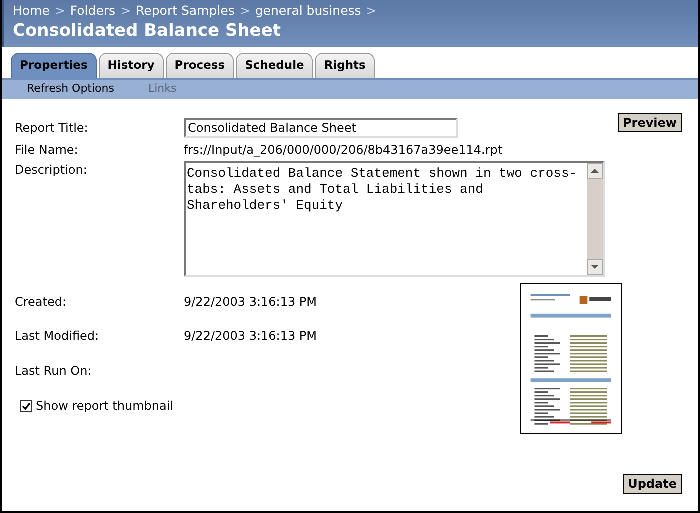 Image resolution: width=700 pixels, height=513 pixels. Describe the element at coordinates (650, 122) in the screenshot. I see `preview-button: Preview` at that location.